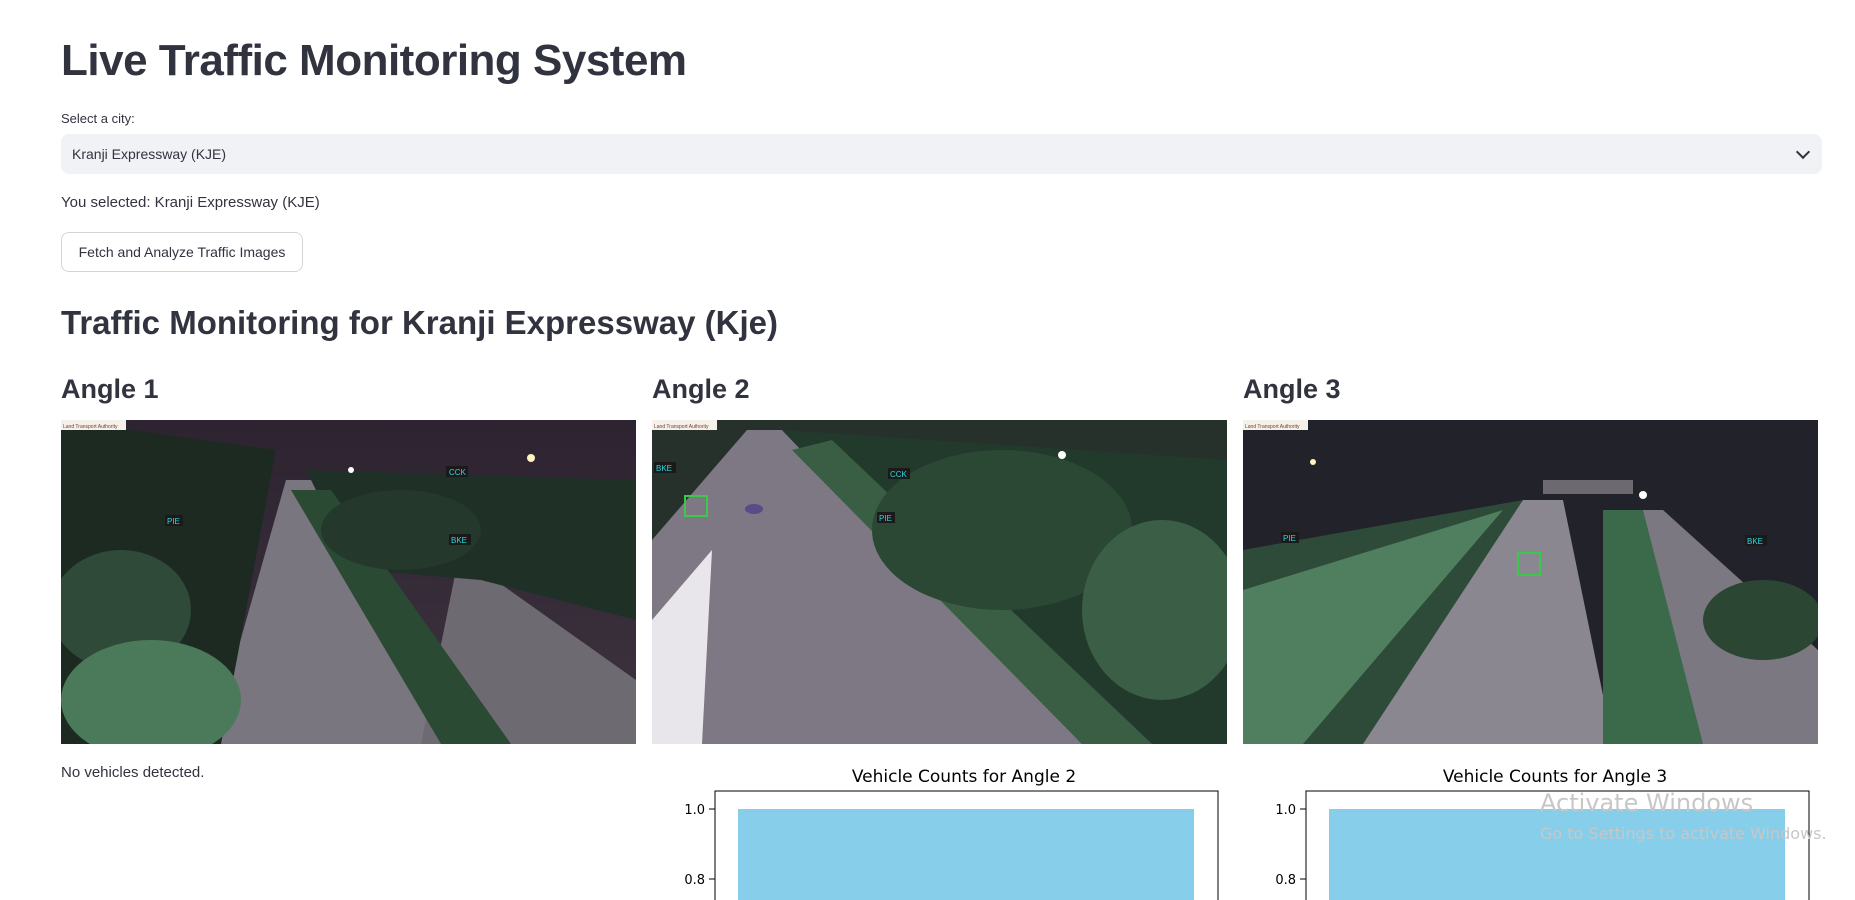 Image resolution: width=1855 pixels, height=900 pixels. What do you see at coordinates (1292, 389) in the screenshot?
I see `angle-3-title: Angle 3` at bounding box center [1292, 389].